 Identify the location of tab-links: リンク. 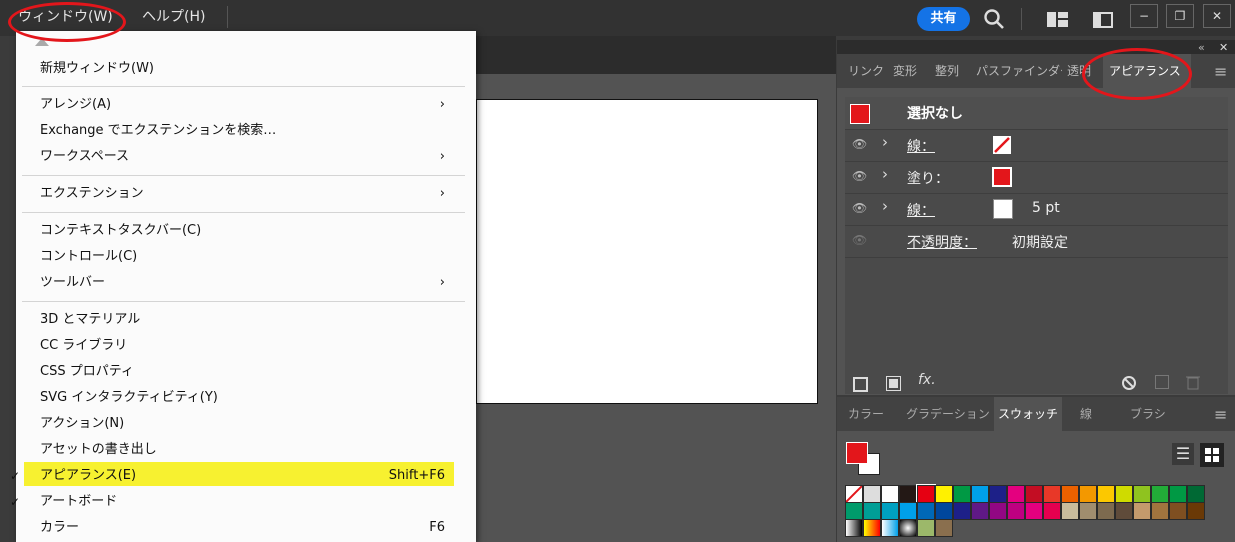
(866, 71).